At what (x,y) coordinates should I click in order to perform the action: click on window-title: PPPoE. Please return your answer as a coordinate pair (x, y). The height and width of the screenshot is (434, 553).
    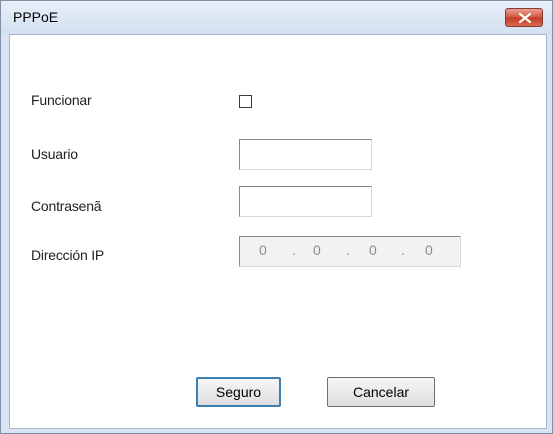
    Looking at the image, I should click on (36, 17).